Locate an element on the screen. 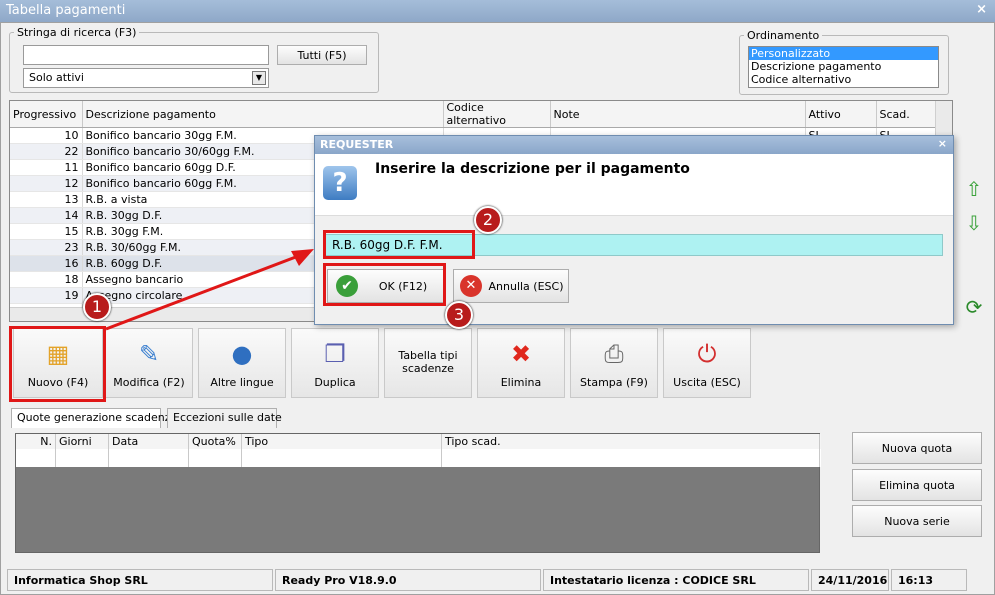 The height and width of the screenshot is (595, 995). cell-prog: 10 is located at coordinates (46, 135).